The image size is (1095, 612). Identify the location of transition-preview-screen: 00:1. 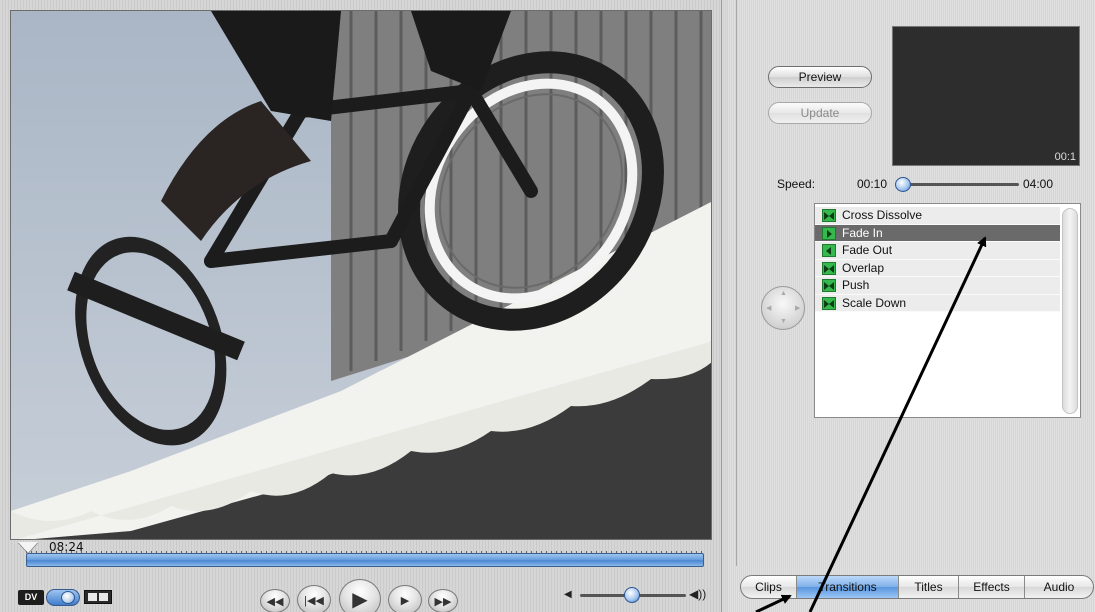
(986, 96).